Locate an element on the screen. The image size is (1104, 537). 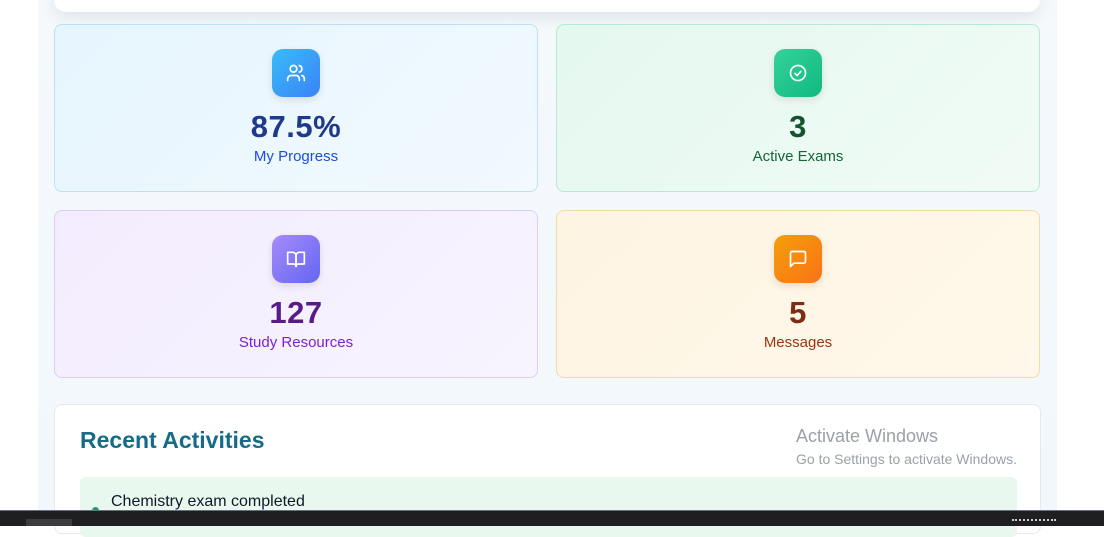
clock-icon is located at coordinates (1034, 522).